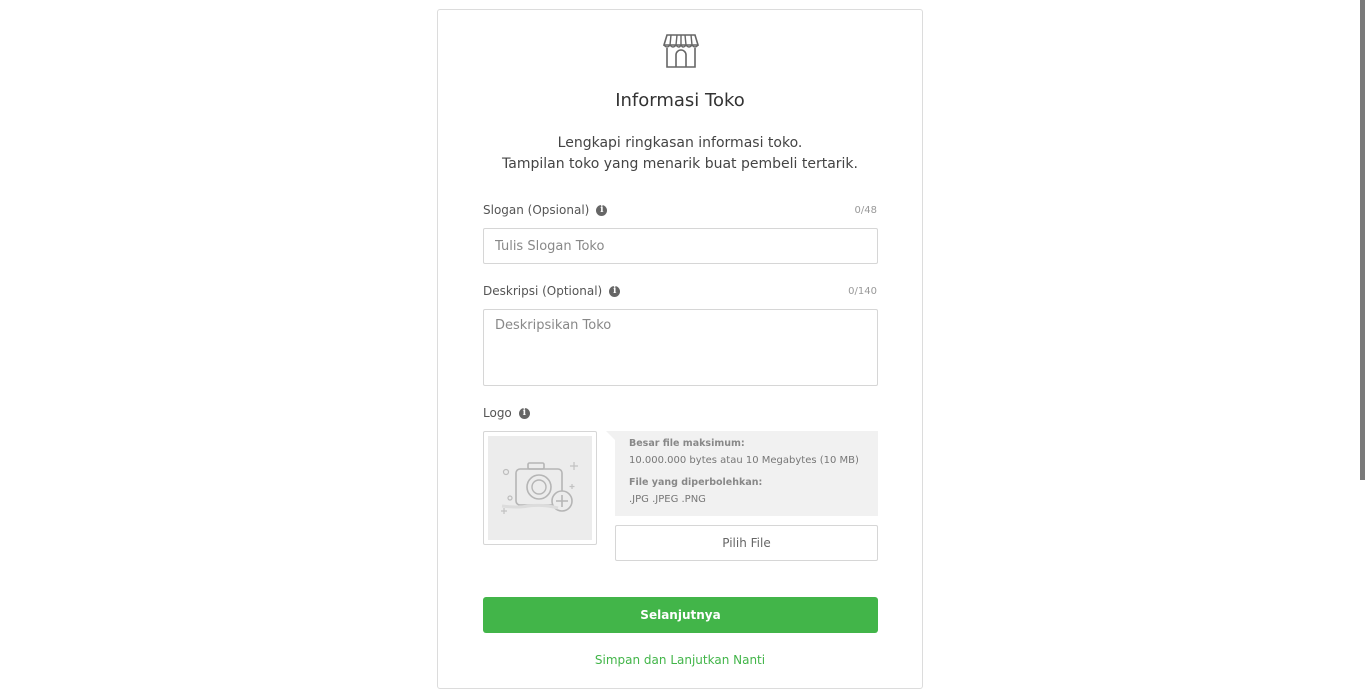 Image resolution: width=1365 pixels, height=689 pixels. I want to click on logo-placeholder, so click(540, 488).